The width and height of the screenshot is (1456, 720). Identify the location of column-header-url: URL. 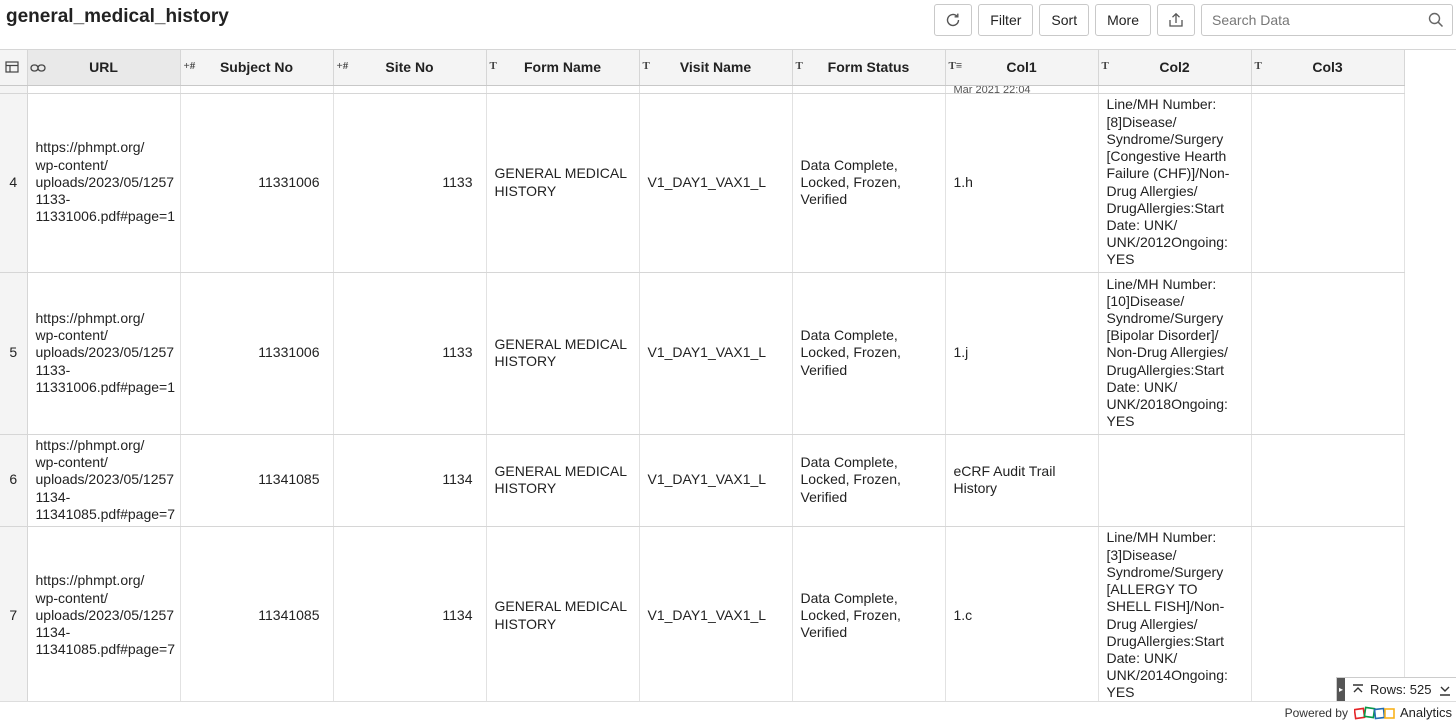
(104, 68).